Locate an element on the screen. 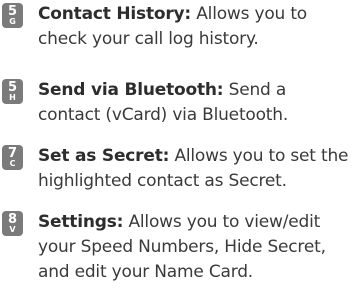  item-term: Set as Secret: is located at coordinates (104, 156).